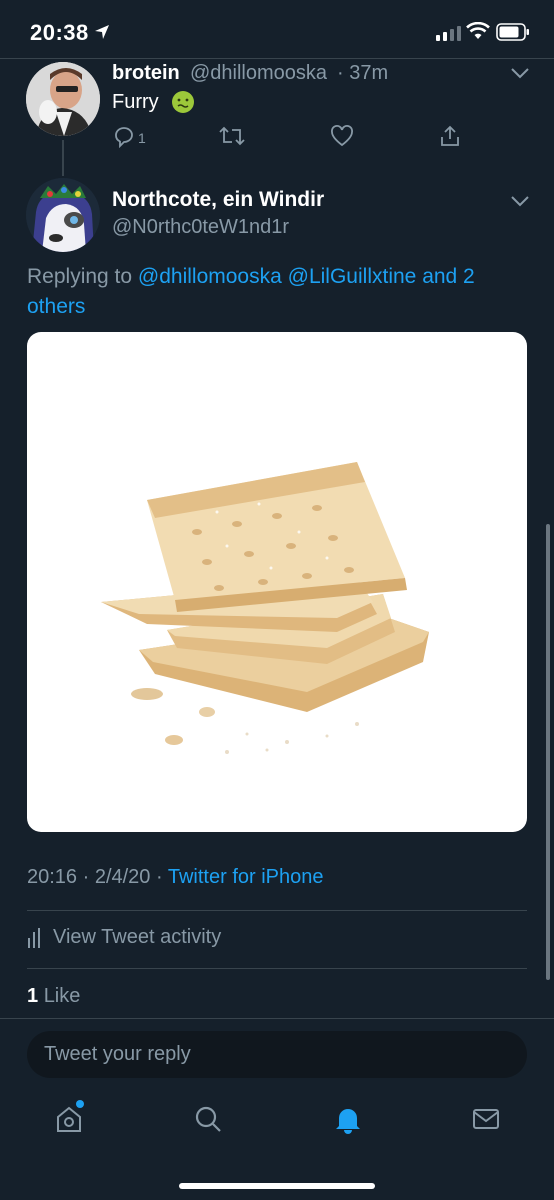  I want to click on view-tweet-activity-label: View Tweet activity, so click(137, 937).